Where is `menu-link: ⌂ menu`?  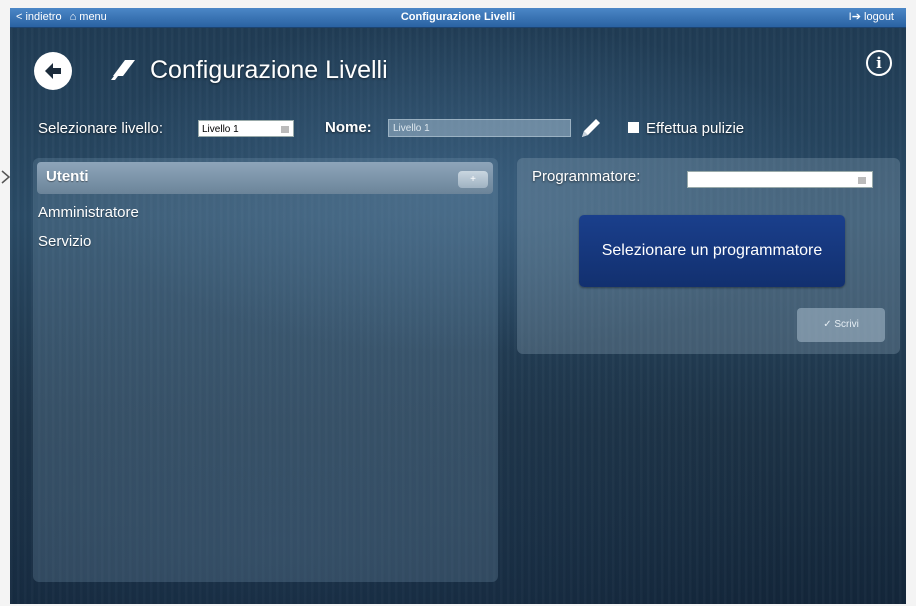 menu-link: ⌂ menu is located at coordinates (88, 17).